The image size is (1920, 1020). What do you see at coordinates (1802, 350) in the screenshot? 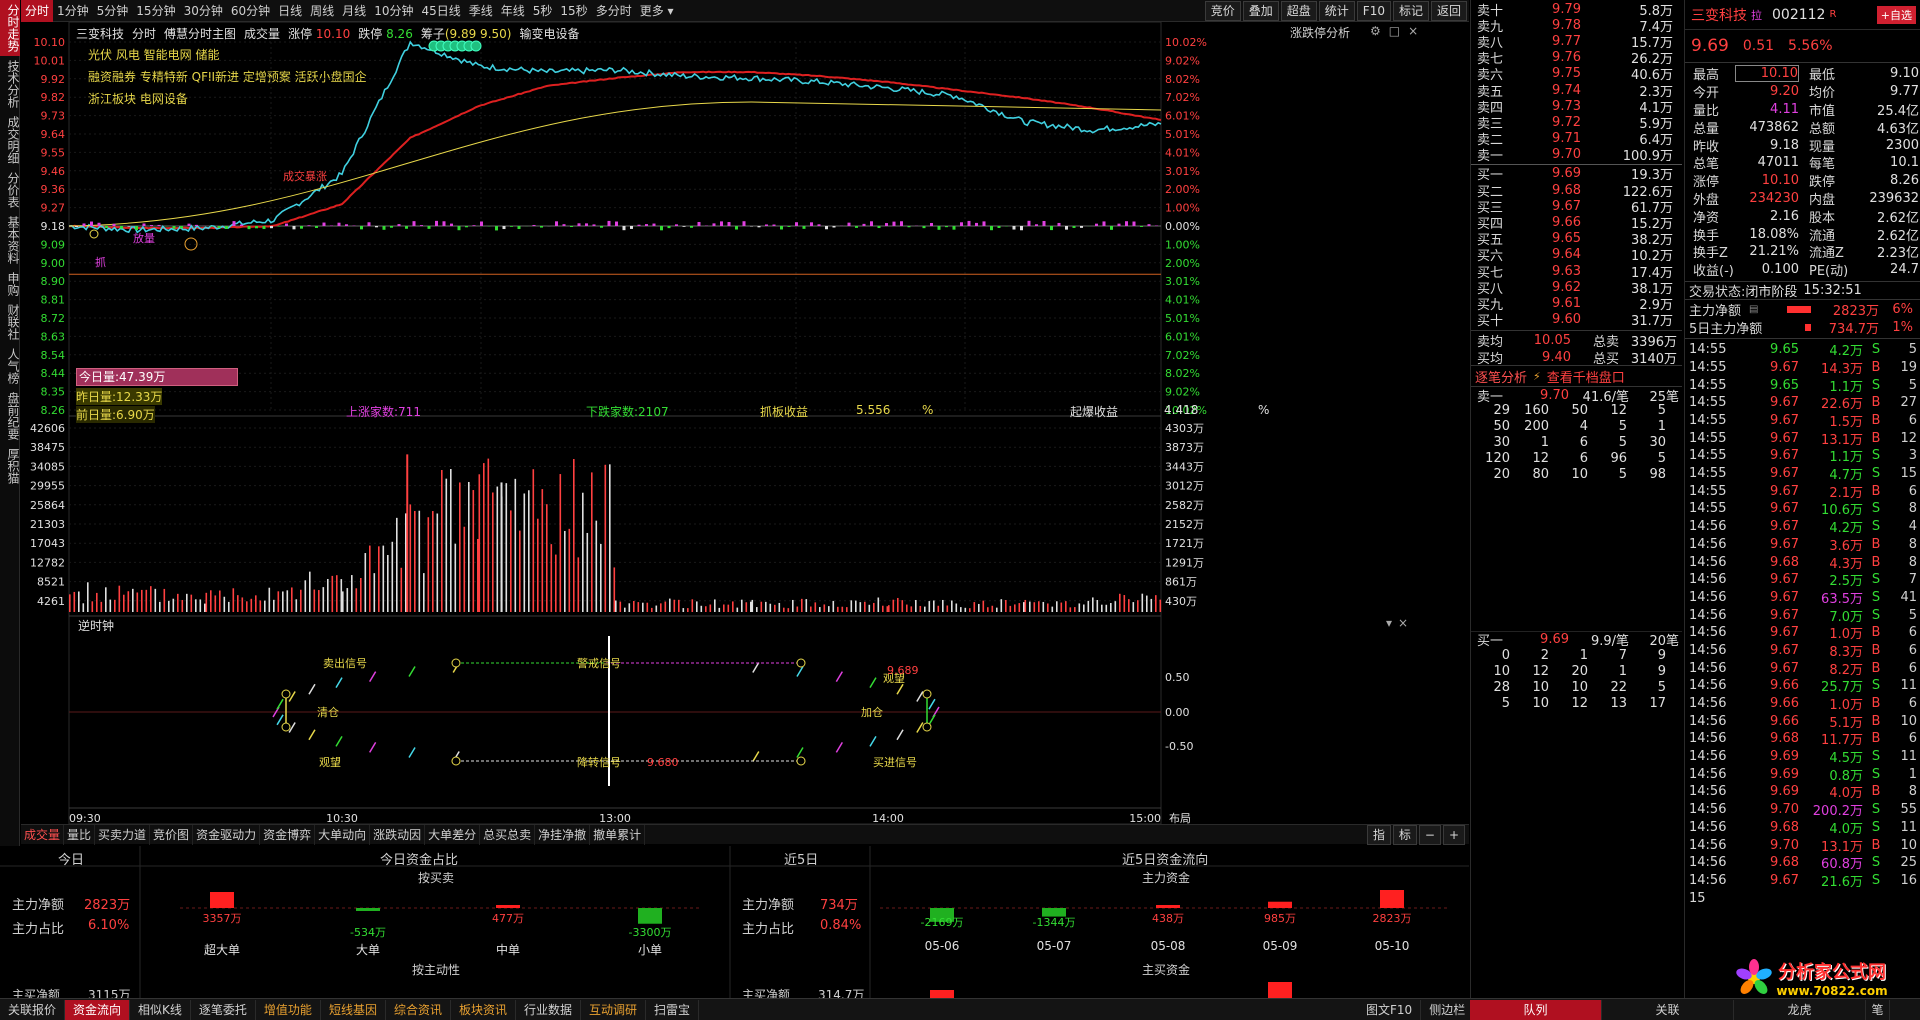
I see `tick-row: 14:55 9.65 4.2万 S 5` at bounding box center [1802, 350].